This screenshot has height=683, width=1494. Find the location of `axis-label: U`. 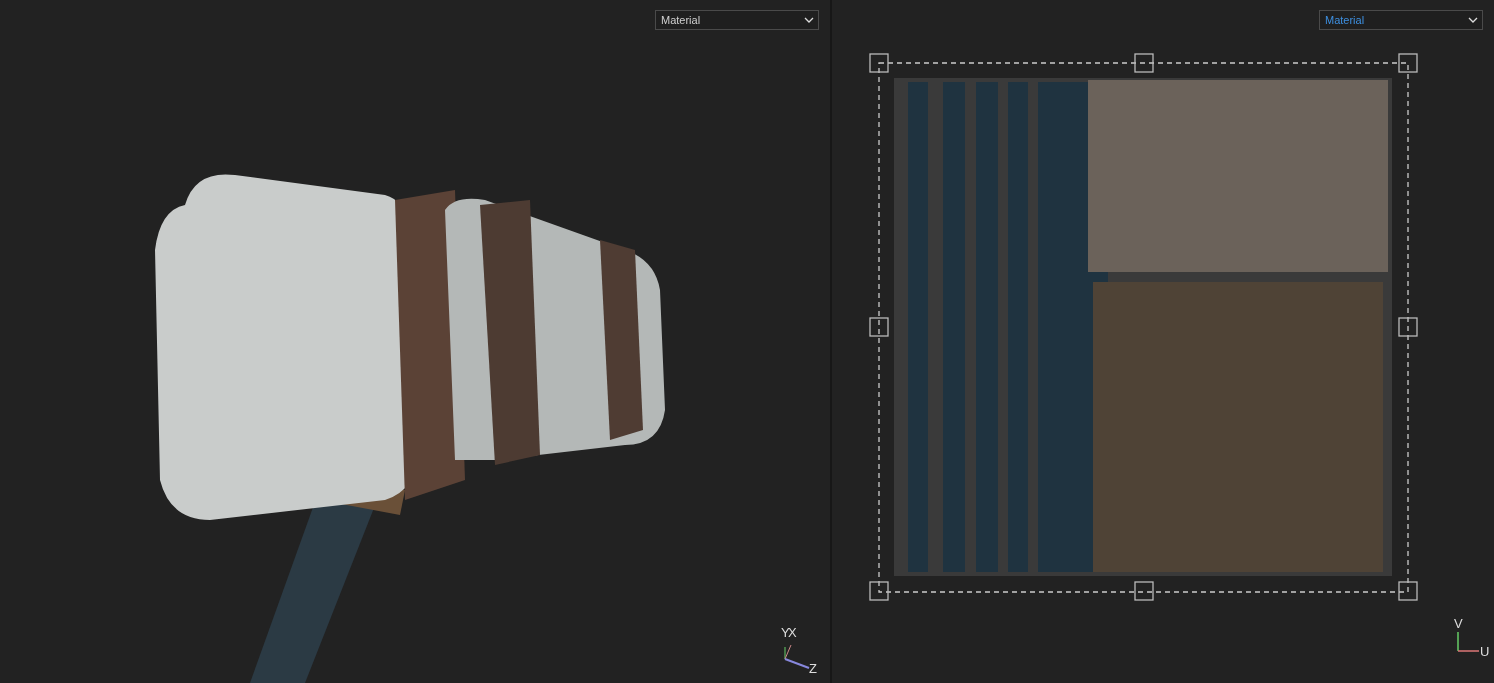

axis-label: U is located at coordinates (1485, 651).